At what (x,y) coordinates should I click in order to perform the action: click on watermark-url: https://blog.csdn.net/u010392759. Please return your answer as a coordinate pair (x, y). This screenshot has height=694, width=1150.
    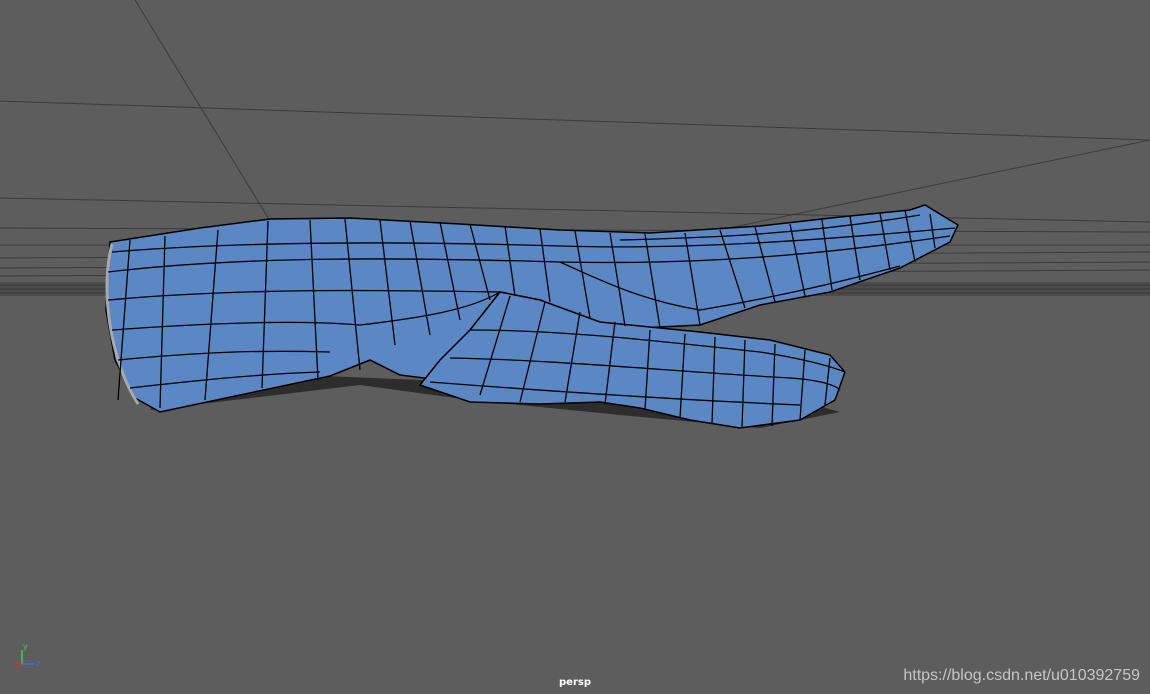
    Looking at the image, I should click on (1021, 675).